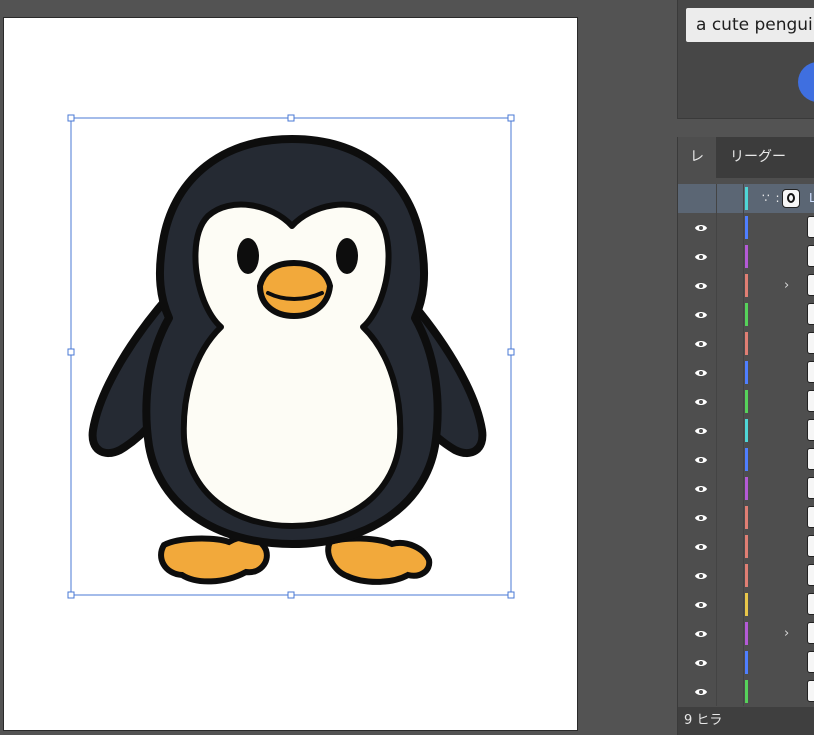 The width and height of the screenshot is (814, 735). What do you see at coordinates (758, 157) in the screenshot?
I see `tab-secondary: リーグー` at bounding box center [758, 157].